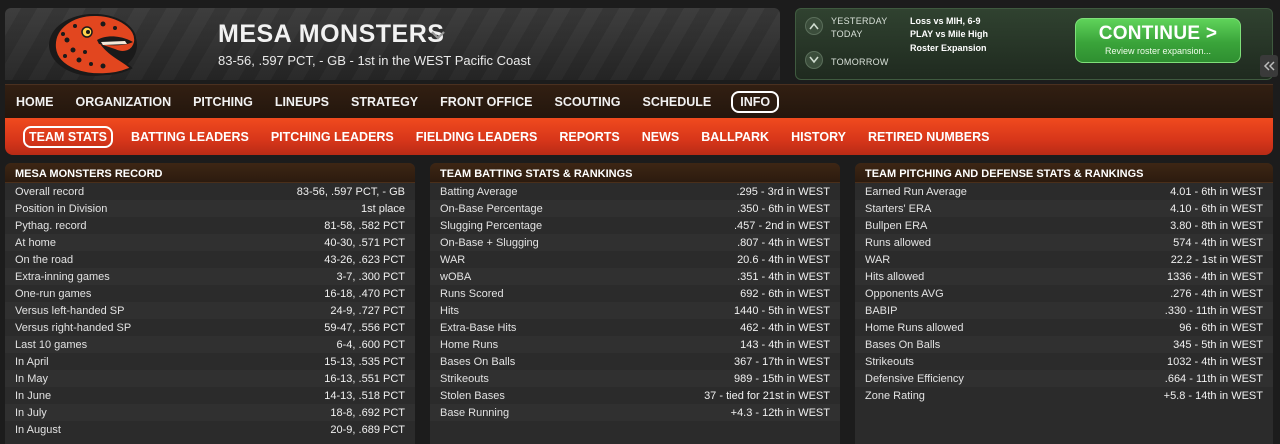  Describe the element at coordinates (1064, 259) in the screenshot. I see `stat-row: WAR 22.2 - 1st in WEST` at that location.